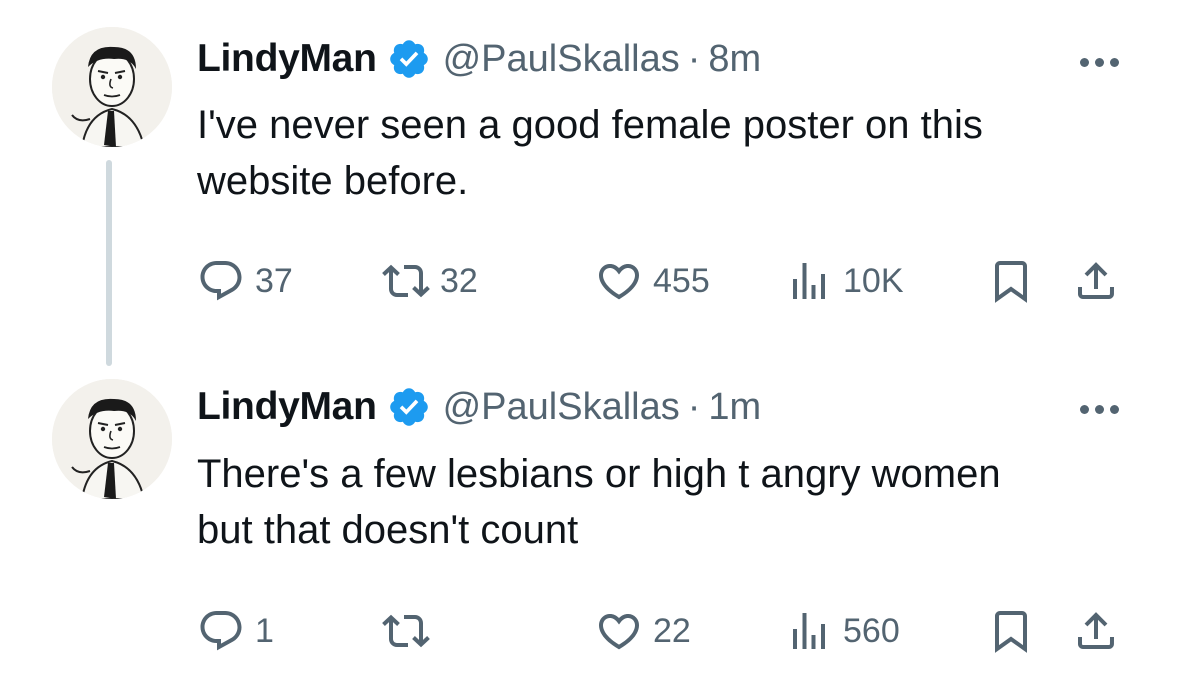 The width and height of the screenshot is (1179, 687). I want to click on like-button: 455, so click(652, 281).